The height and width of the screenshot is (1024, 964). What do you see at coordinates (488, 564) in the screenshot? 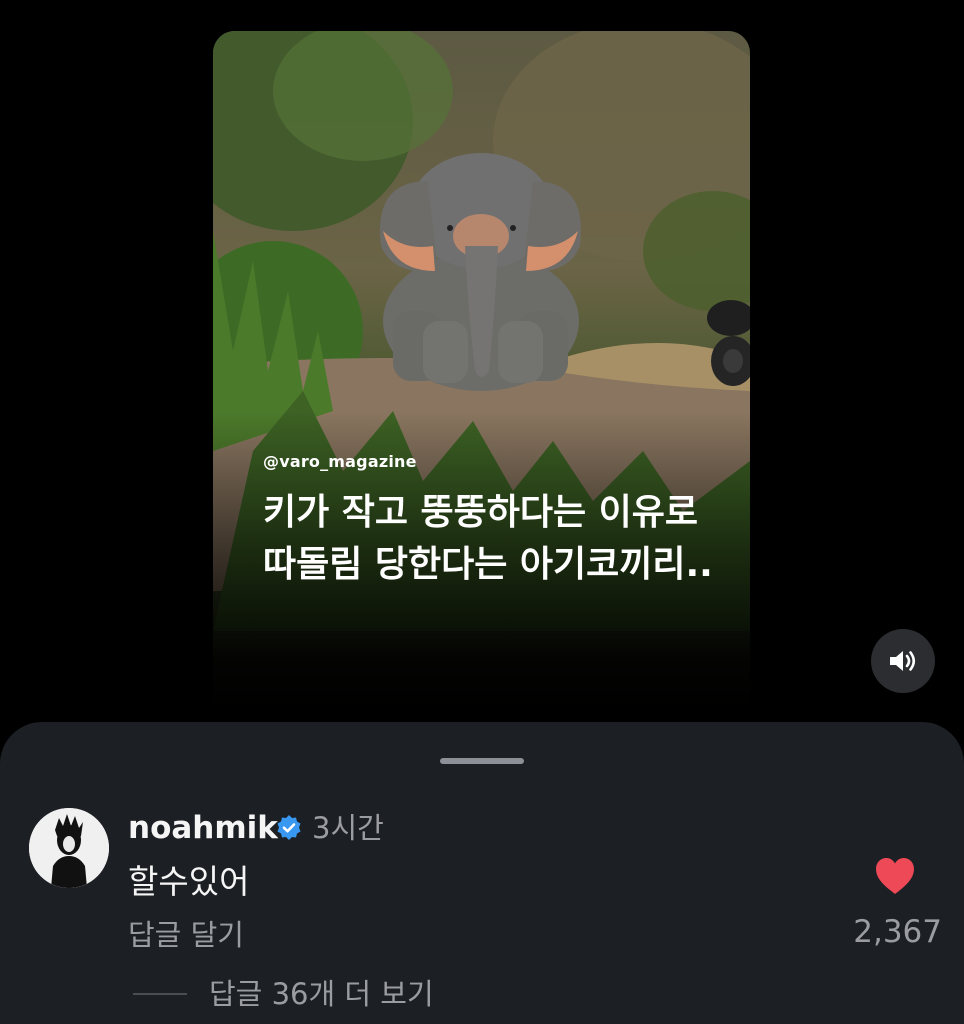
I see `caption-line-2: 따돌림 당한다는 아기코끼리..` at bounding box center [488, 564].